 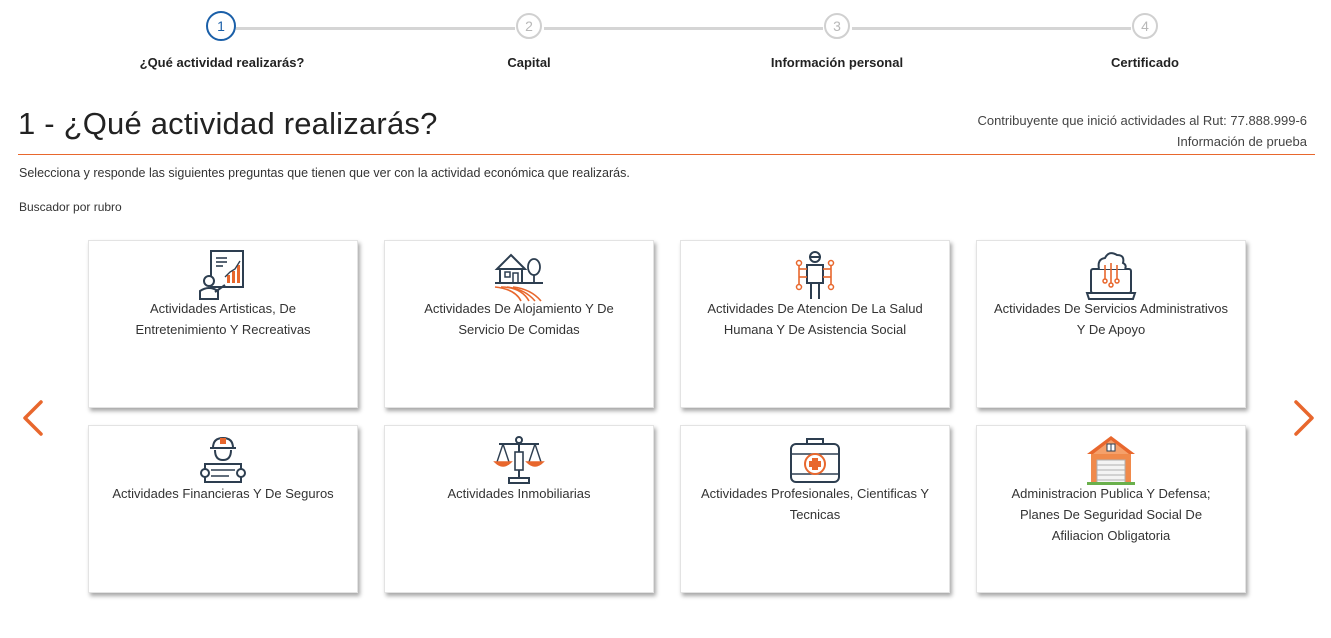 What do you see at coordinates (1145, 62) in the screenshot?
I see `step-4-label: Certificado` at bounding box center [1145, 62].